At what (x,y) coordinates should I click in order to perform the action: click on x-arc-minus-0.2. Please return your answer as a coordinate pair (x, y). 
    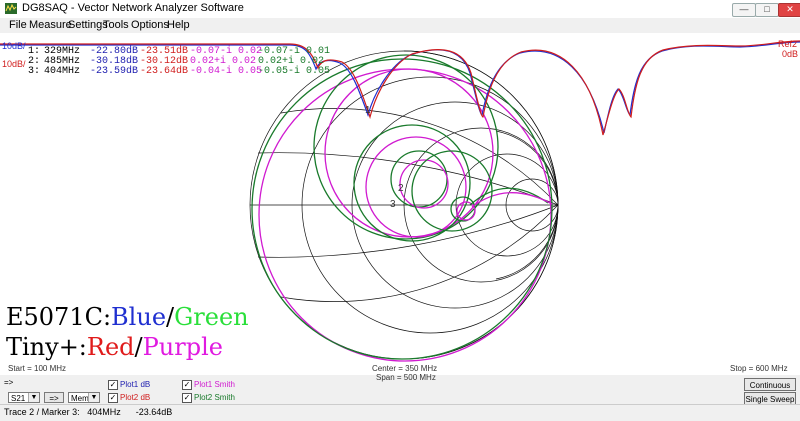
    Looking at the image, I should click on (408, 231).